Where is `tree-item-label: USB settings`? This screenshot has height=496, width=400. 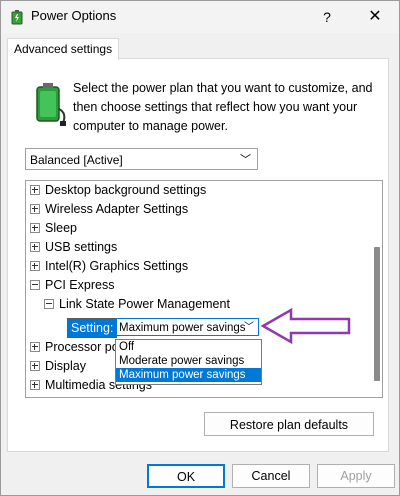 tree-item-label: USB settings is located at coordinates (81, 247).